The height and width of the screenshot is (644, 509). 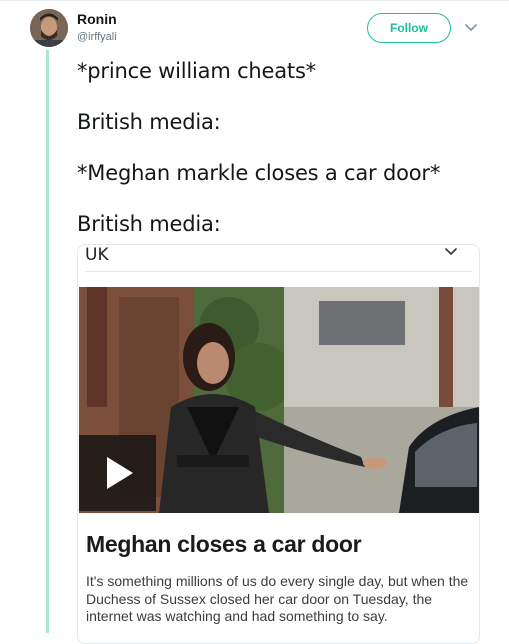 I want to click on play-button, so click(x=117, y=473).